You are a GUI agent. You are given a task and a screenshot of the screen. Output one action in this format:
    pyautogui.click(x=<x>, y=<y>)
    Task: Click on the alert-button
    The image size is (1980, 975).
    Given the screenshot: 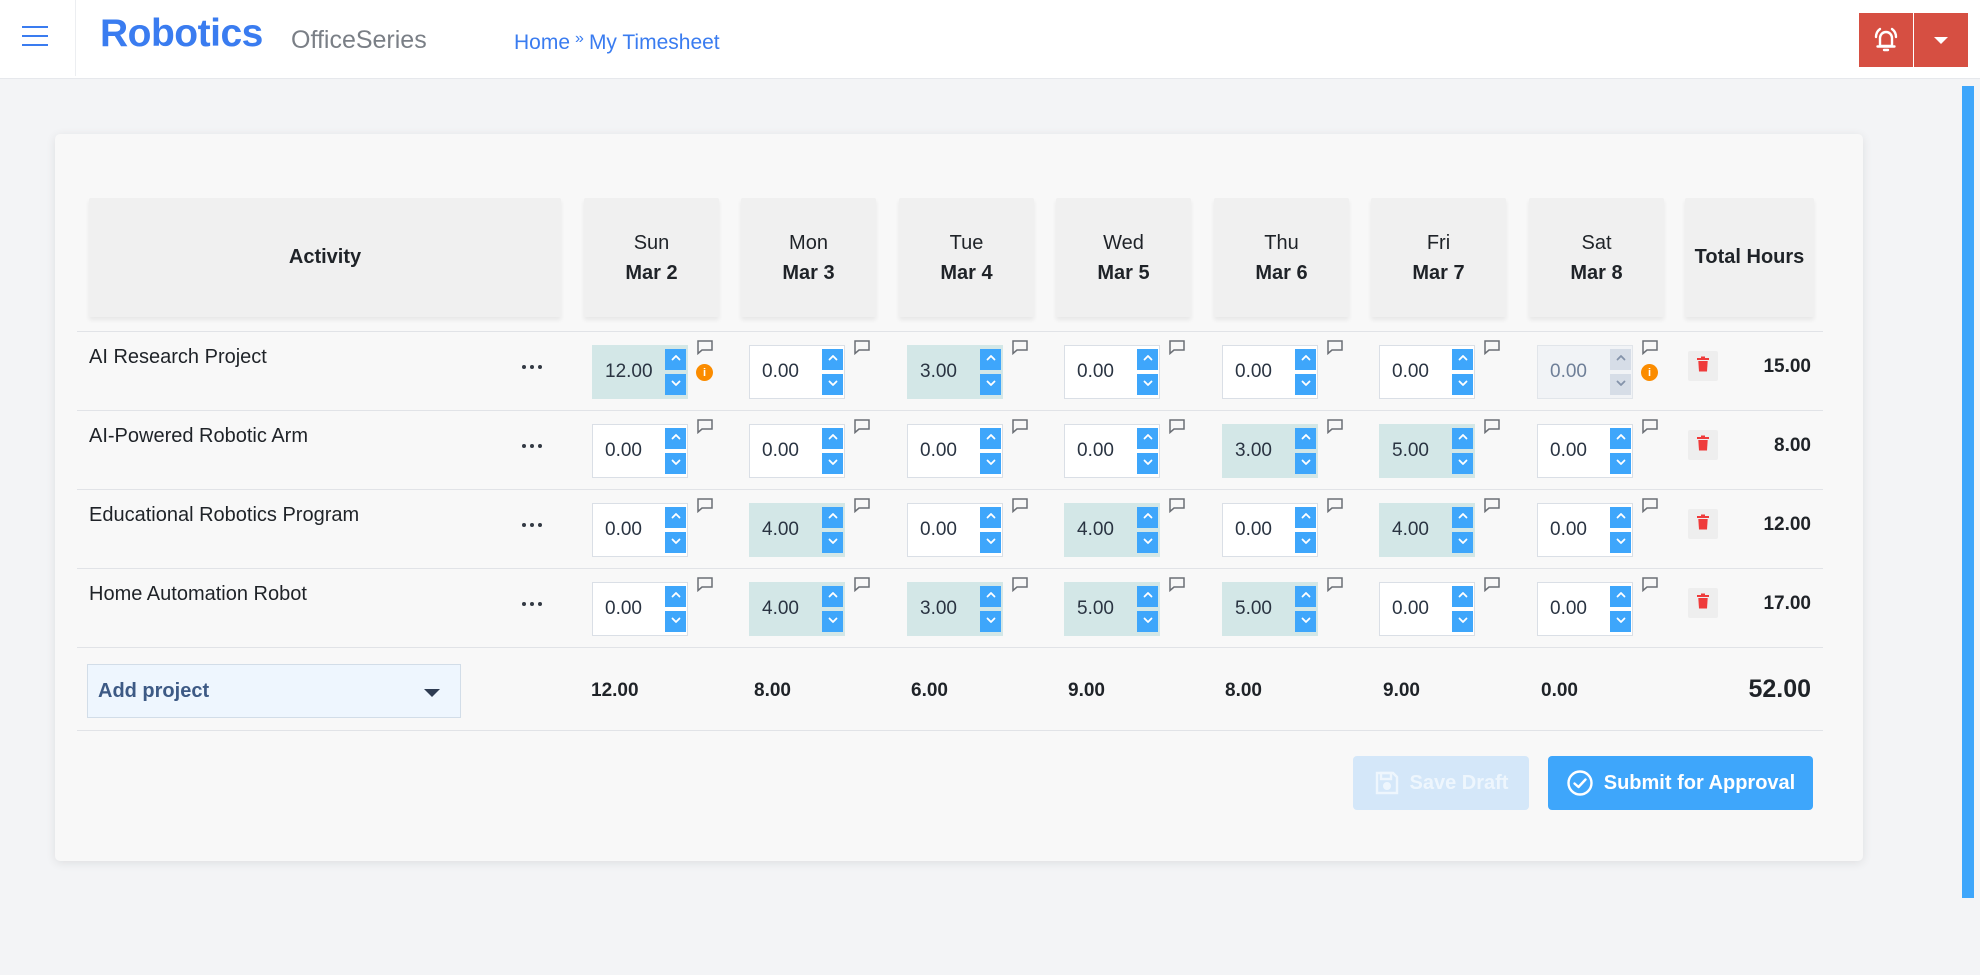 What is the action you would take?
    pyautogui.click(x=1886, y=40)
    